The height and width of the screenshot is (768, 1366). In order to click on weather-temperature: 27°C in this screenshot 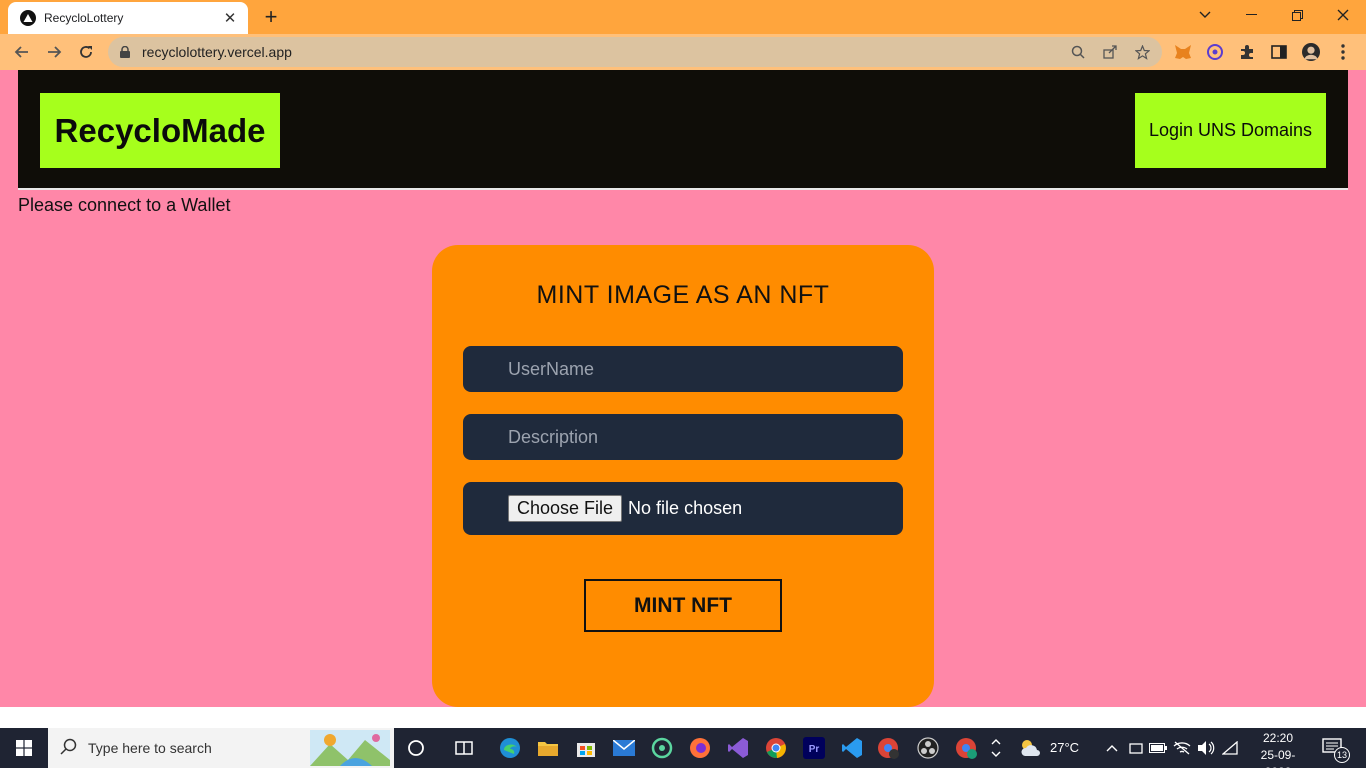, I will do `click(1064, 747)`.